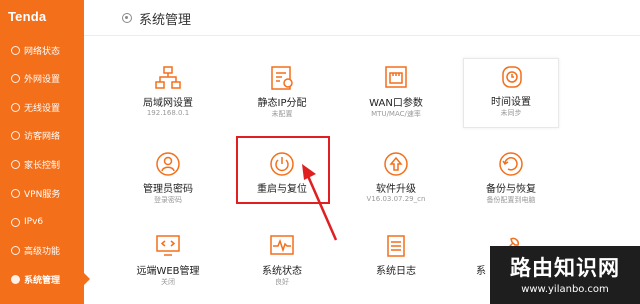 The image size is (640, 304). I want to click on sidebar-item-advanced: 高级功能, so click(42, 250).